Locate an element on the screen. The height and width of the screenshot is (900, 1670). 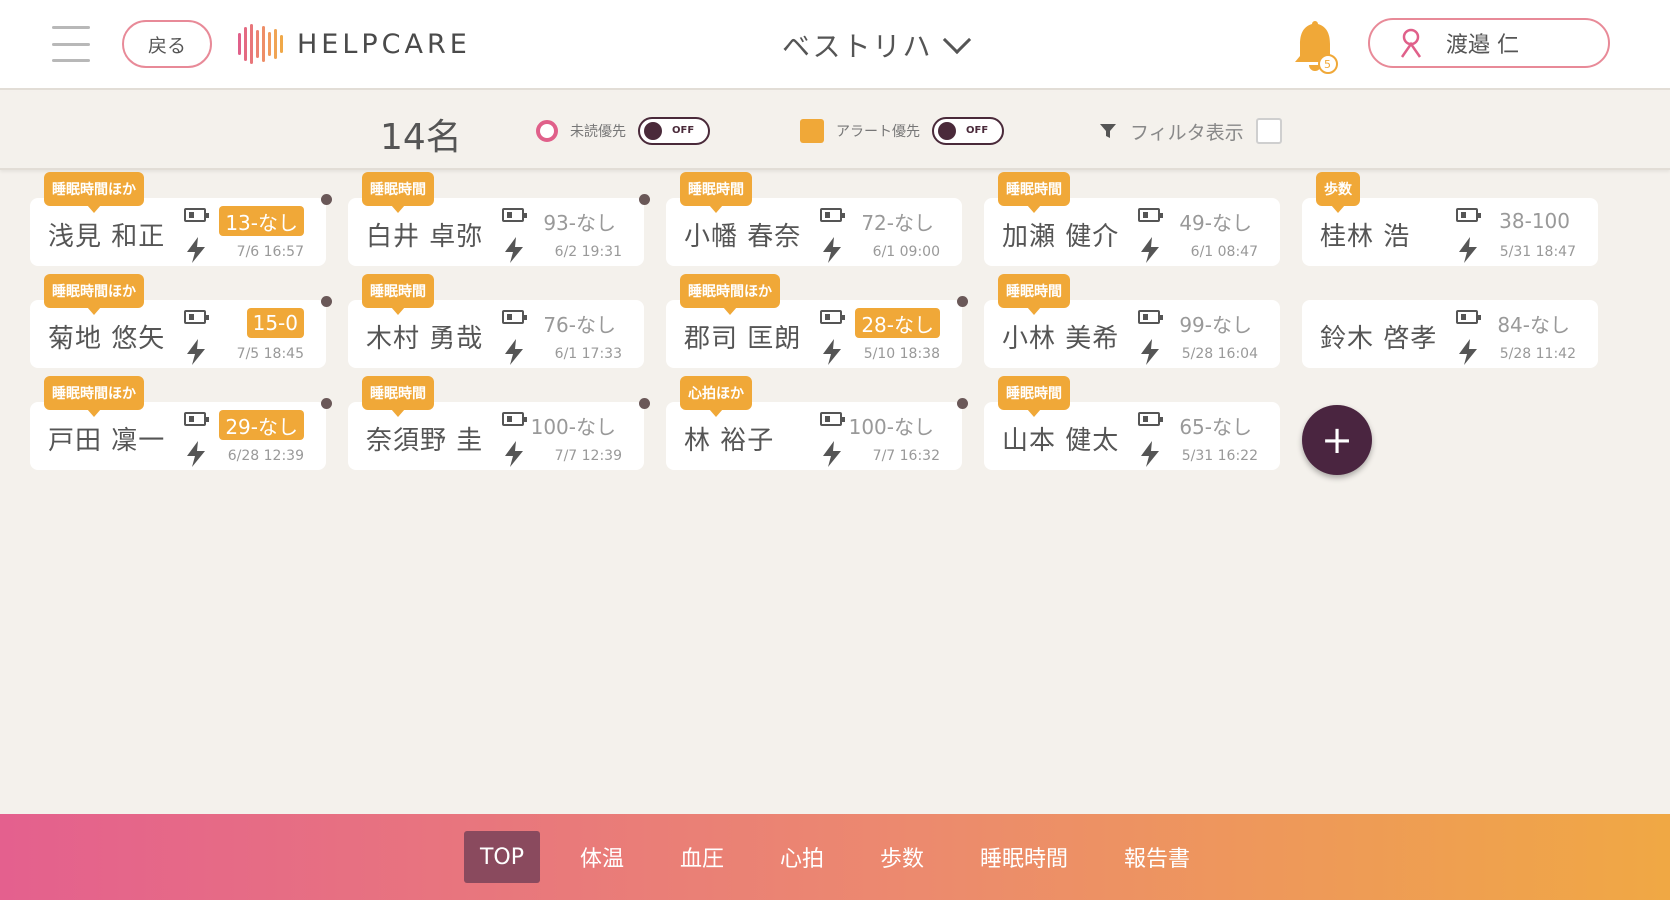
timestamp: 7/7 12:39 is located at coordinates (588, 456).